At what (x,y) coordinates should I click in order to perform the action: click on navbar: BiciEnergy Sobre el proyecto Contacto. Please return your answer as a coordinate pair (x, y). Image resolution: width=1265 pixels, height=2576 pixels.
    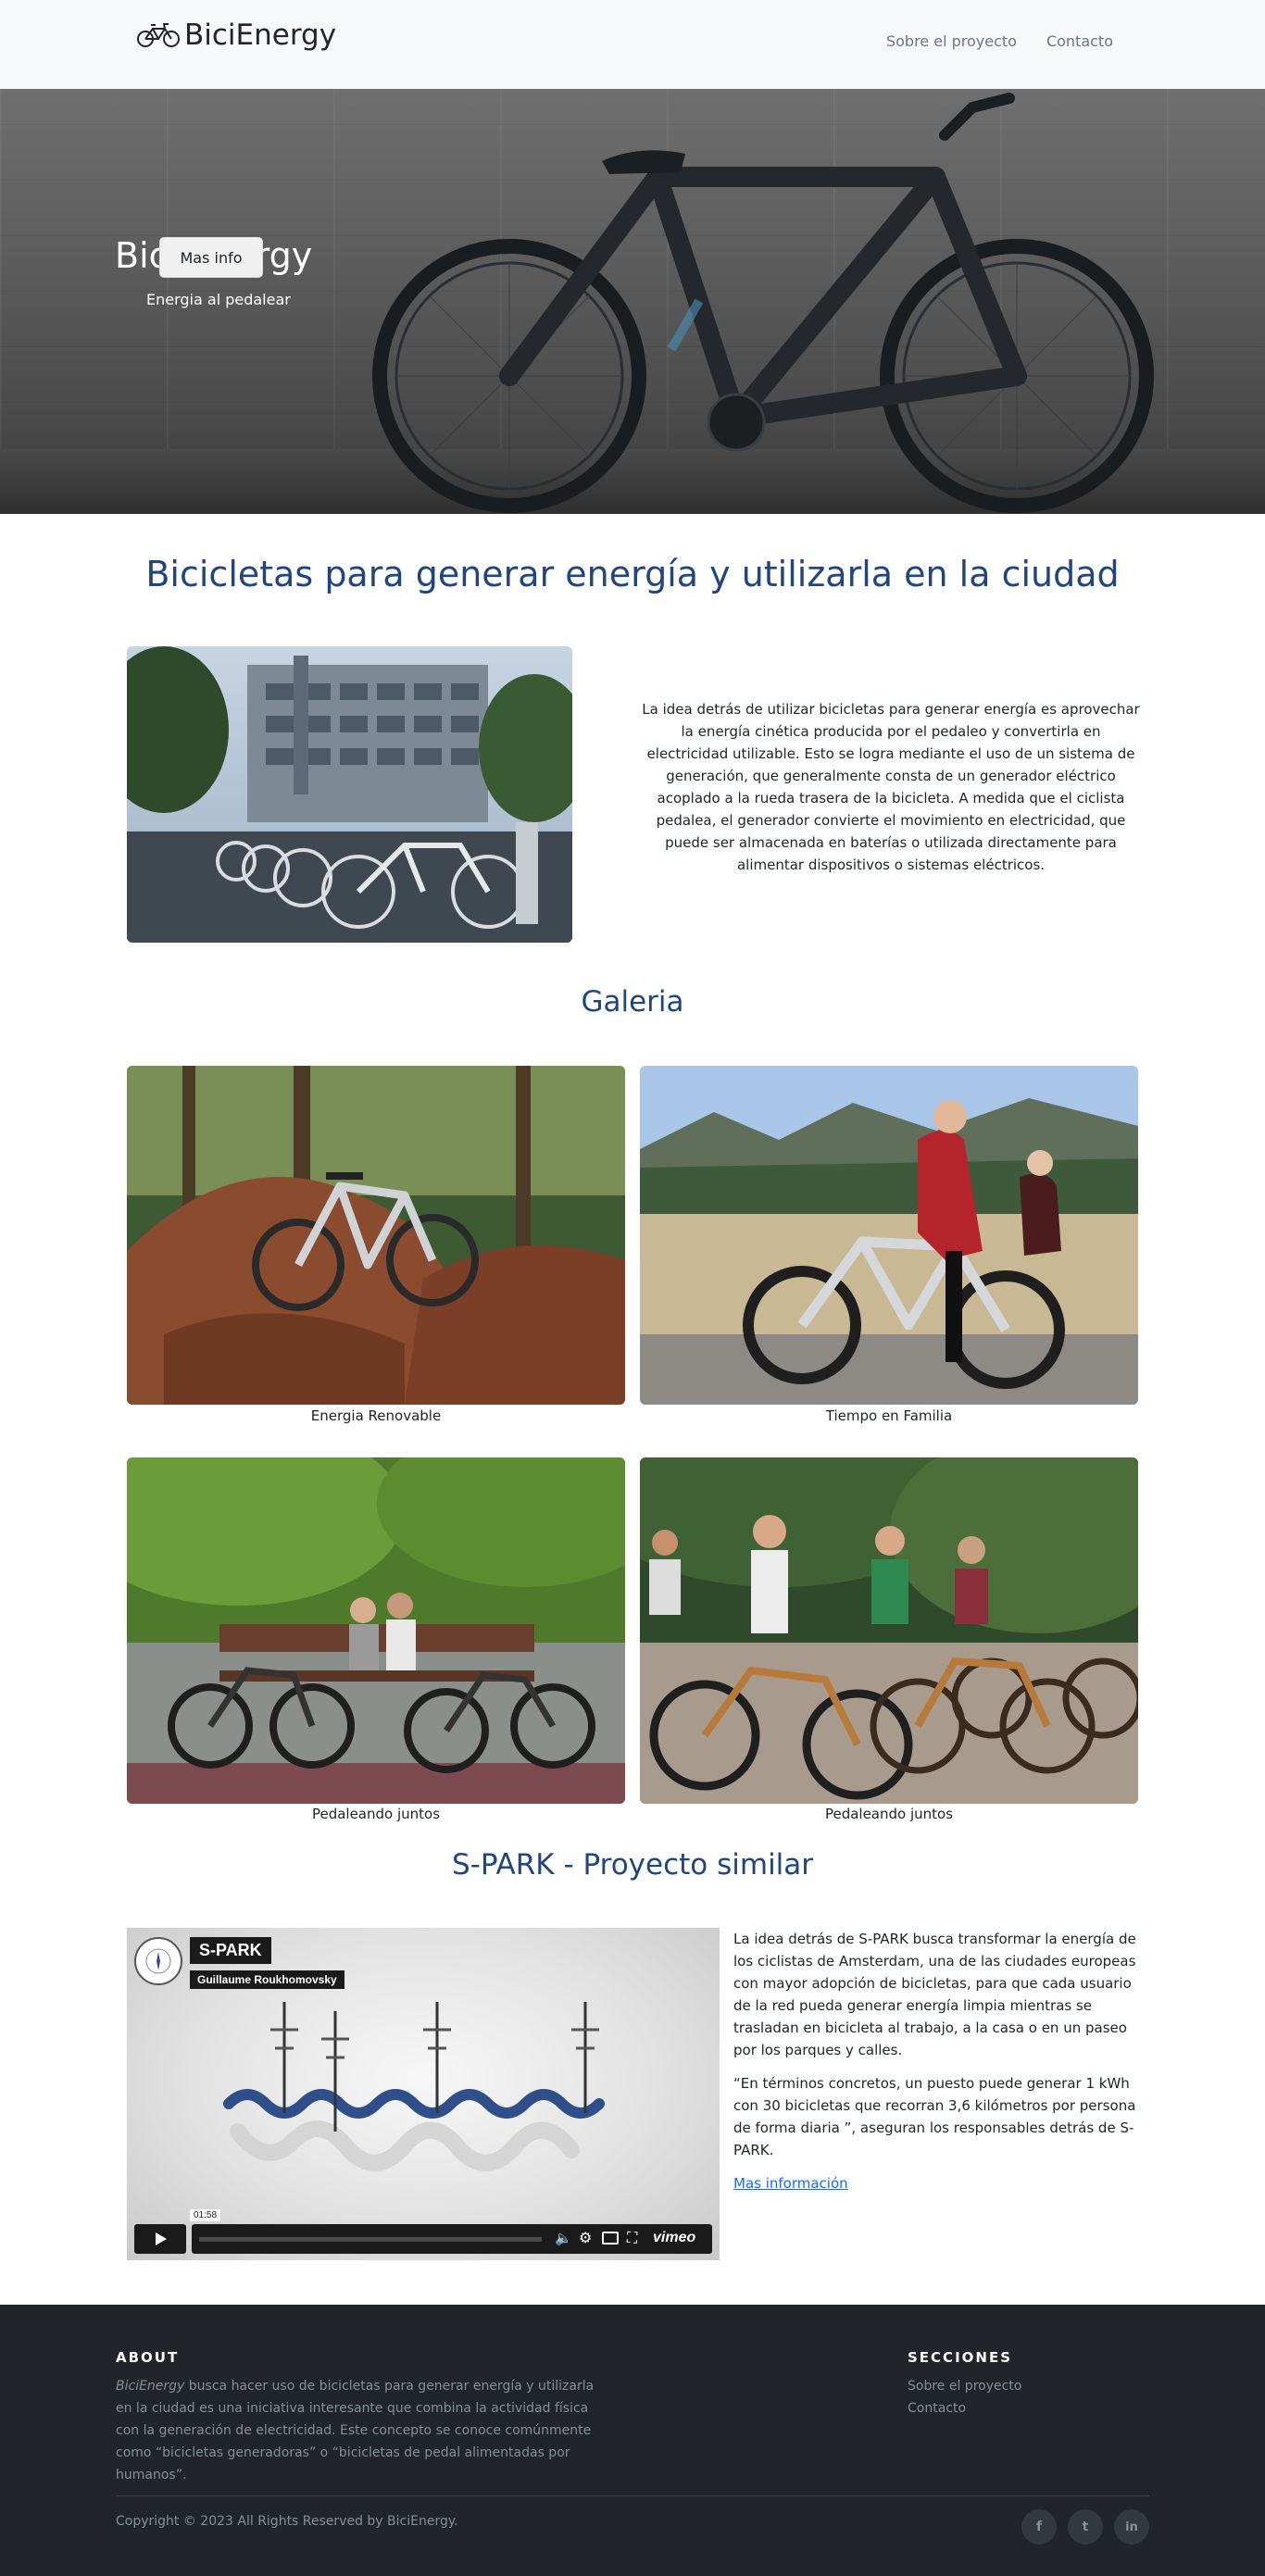
    Looking at the image, I should click on (632, 45).